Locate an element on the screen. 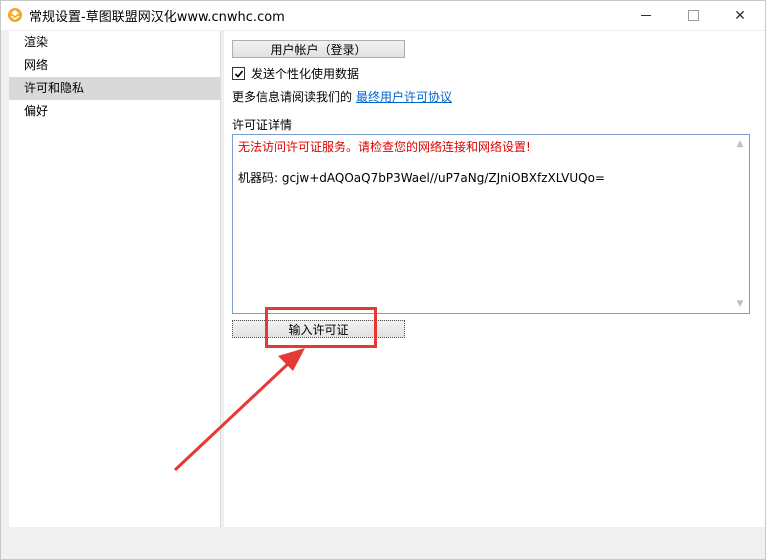 The image size is (766, 560). app-logo-icon is located at coordinates (15, 15).